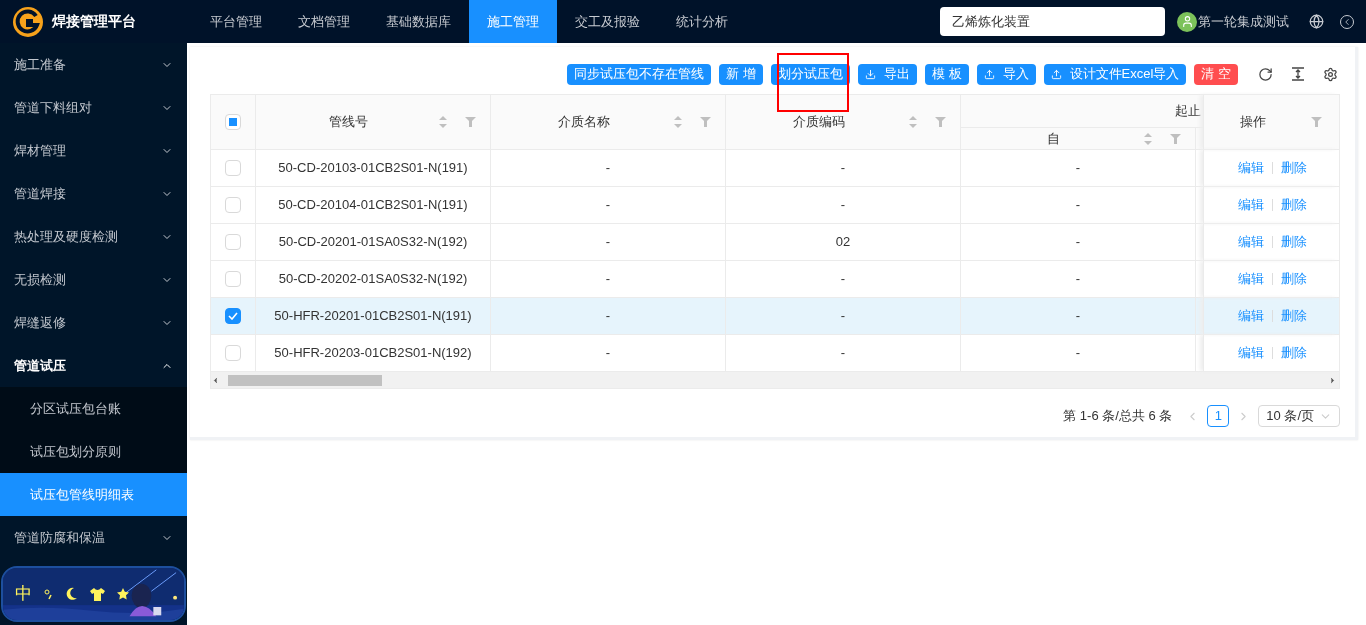 The height and width of the screenshot is (625, 1366). What do you see at coordinates (373, 316) in the screenshot?
I see `table-cell-text: 50-HFR-20201-01CB2S01-N(191)` at bounding box center [373, 316].